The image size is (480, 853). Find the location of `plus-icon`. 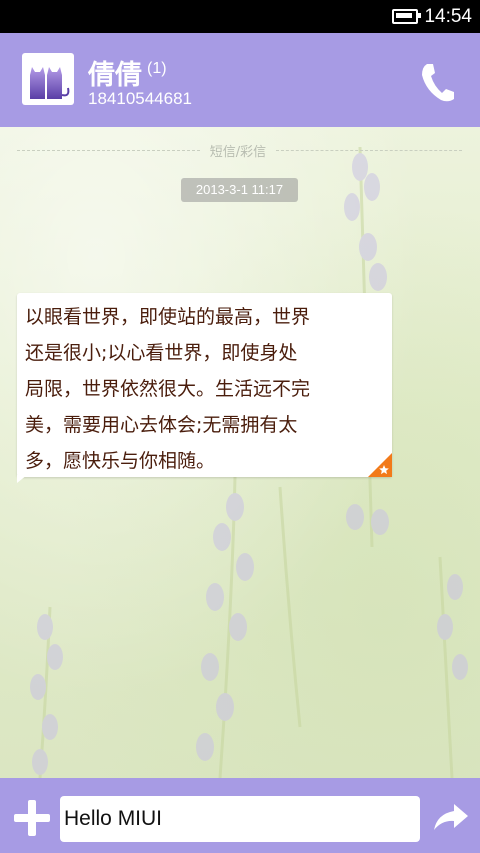

plus-icon is located at coordinates (32, 818).